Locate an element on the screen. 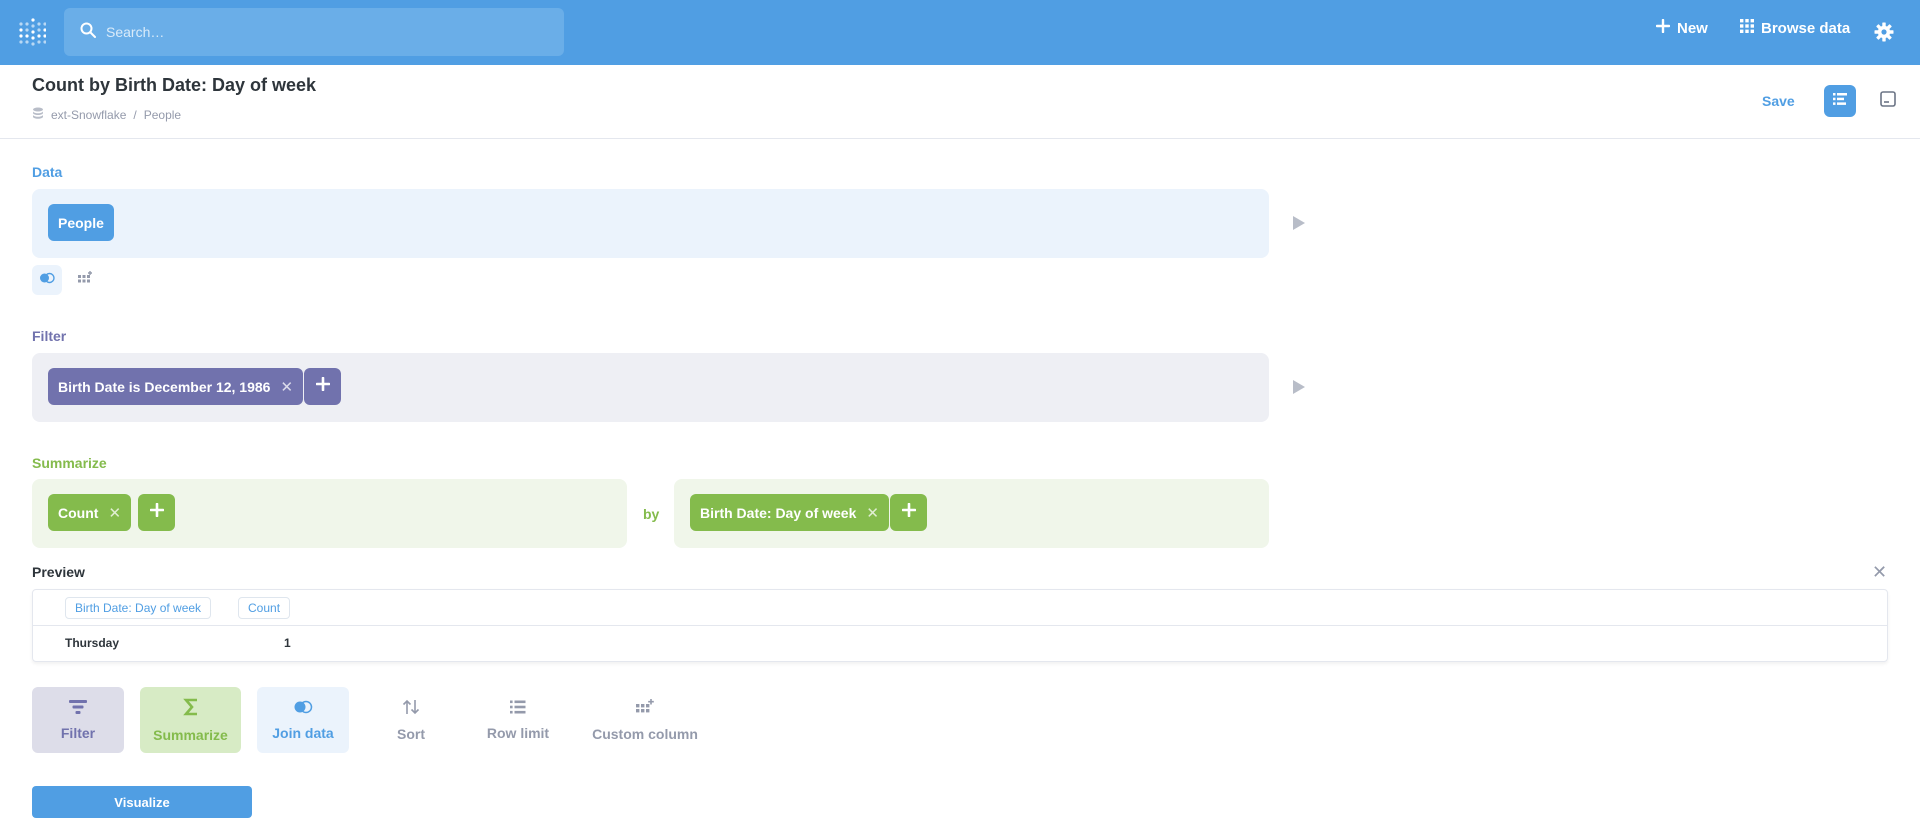 The height and width of the screenshot is (822, 1920). notebook-icon is located at coordinates (1840, 101).